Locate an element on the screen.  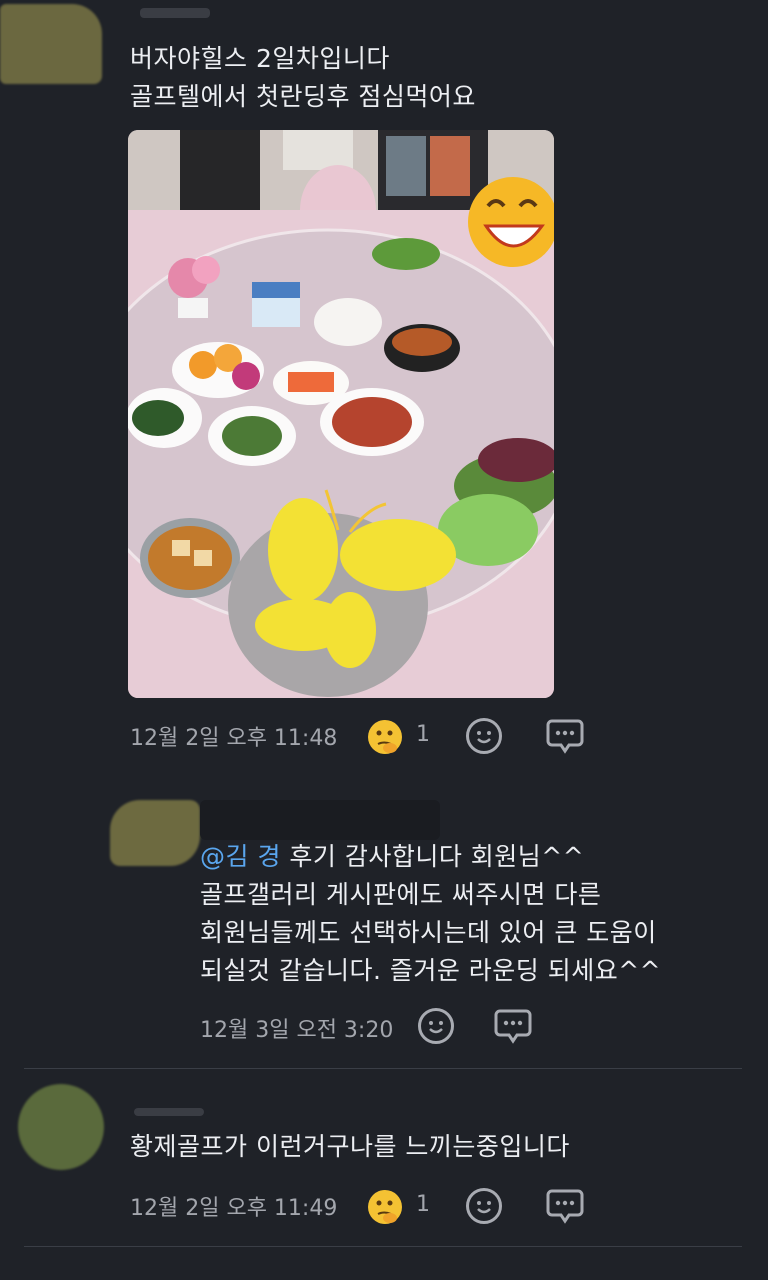
reply-timestamp: 12월 3일 오전 3:20 is located at coordinates (297, 1030).